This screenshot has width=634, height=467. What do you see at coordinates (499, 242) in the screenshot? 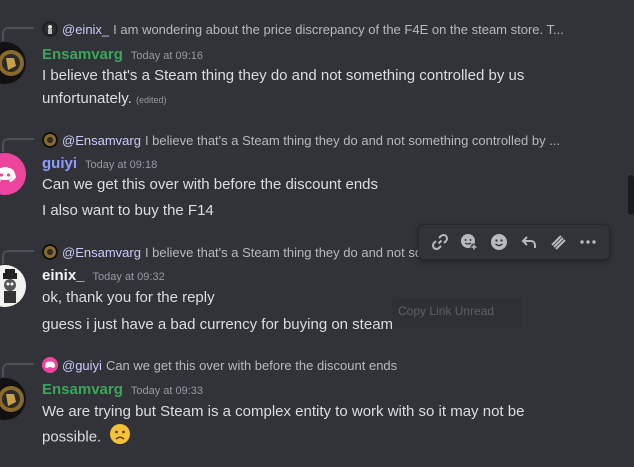
I see `emoji-icon` at bounding box center [499, 242].